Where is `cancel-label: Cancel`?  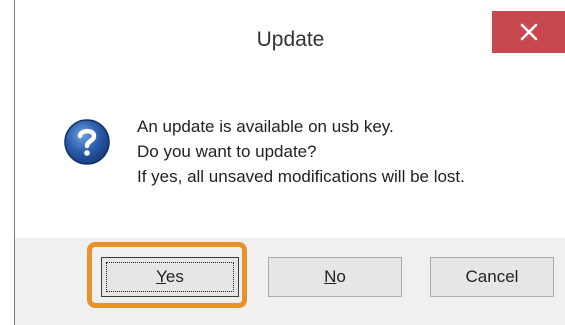
cancel-label: Cancel is located at coordinates (492, 276).